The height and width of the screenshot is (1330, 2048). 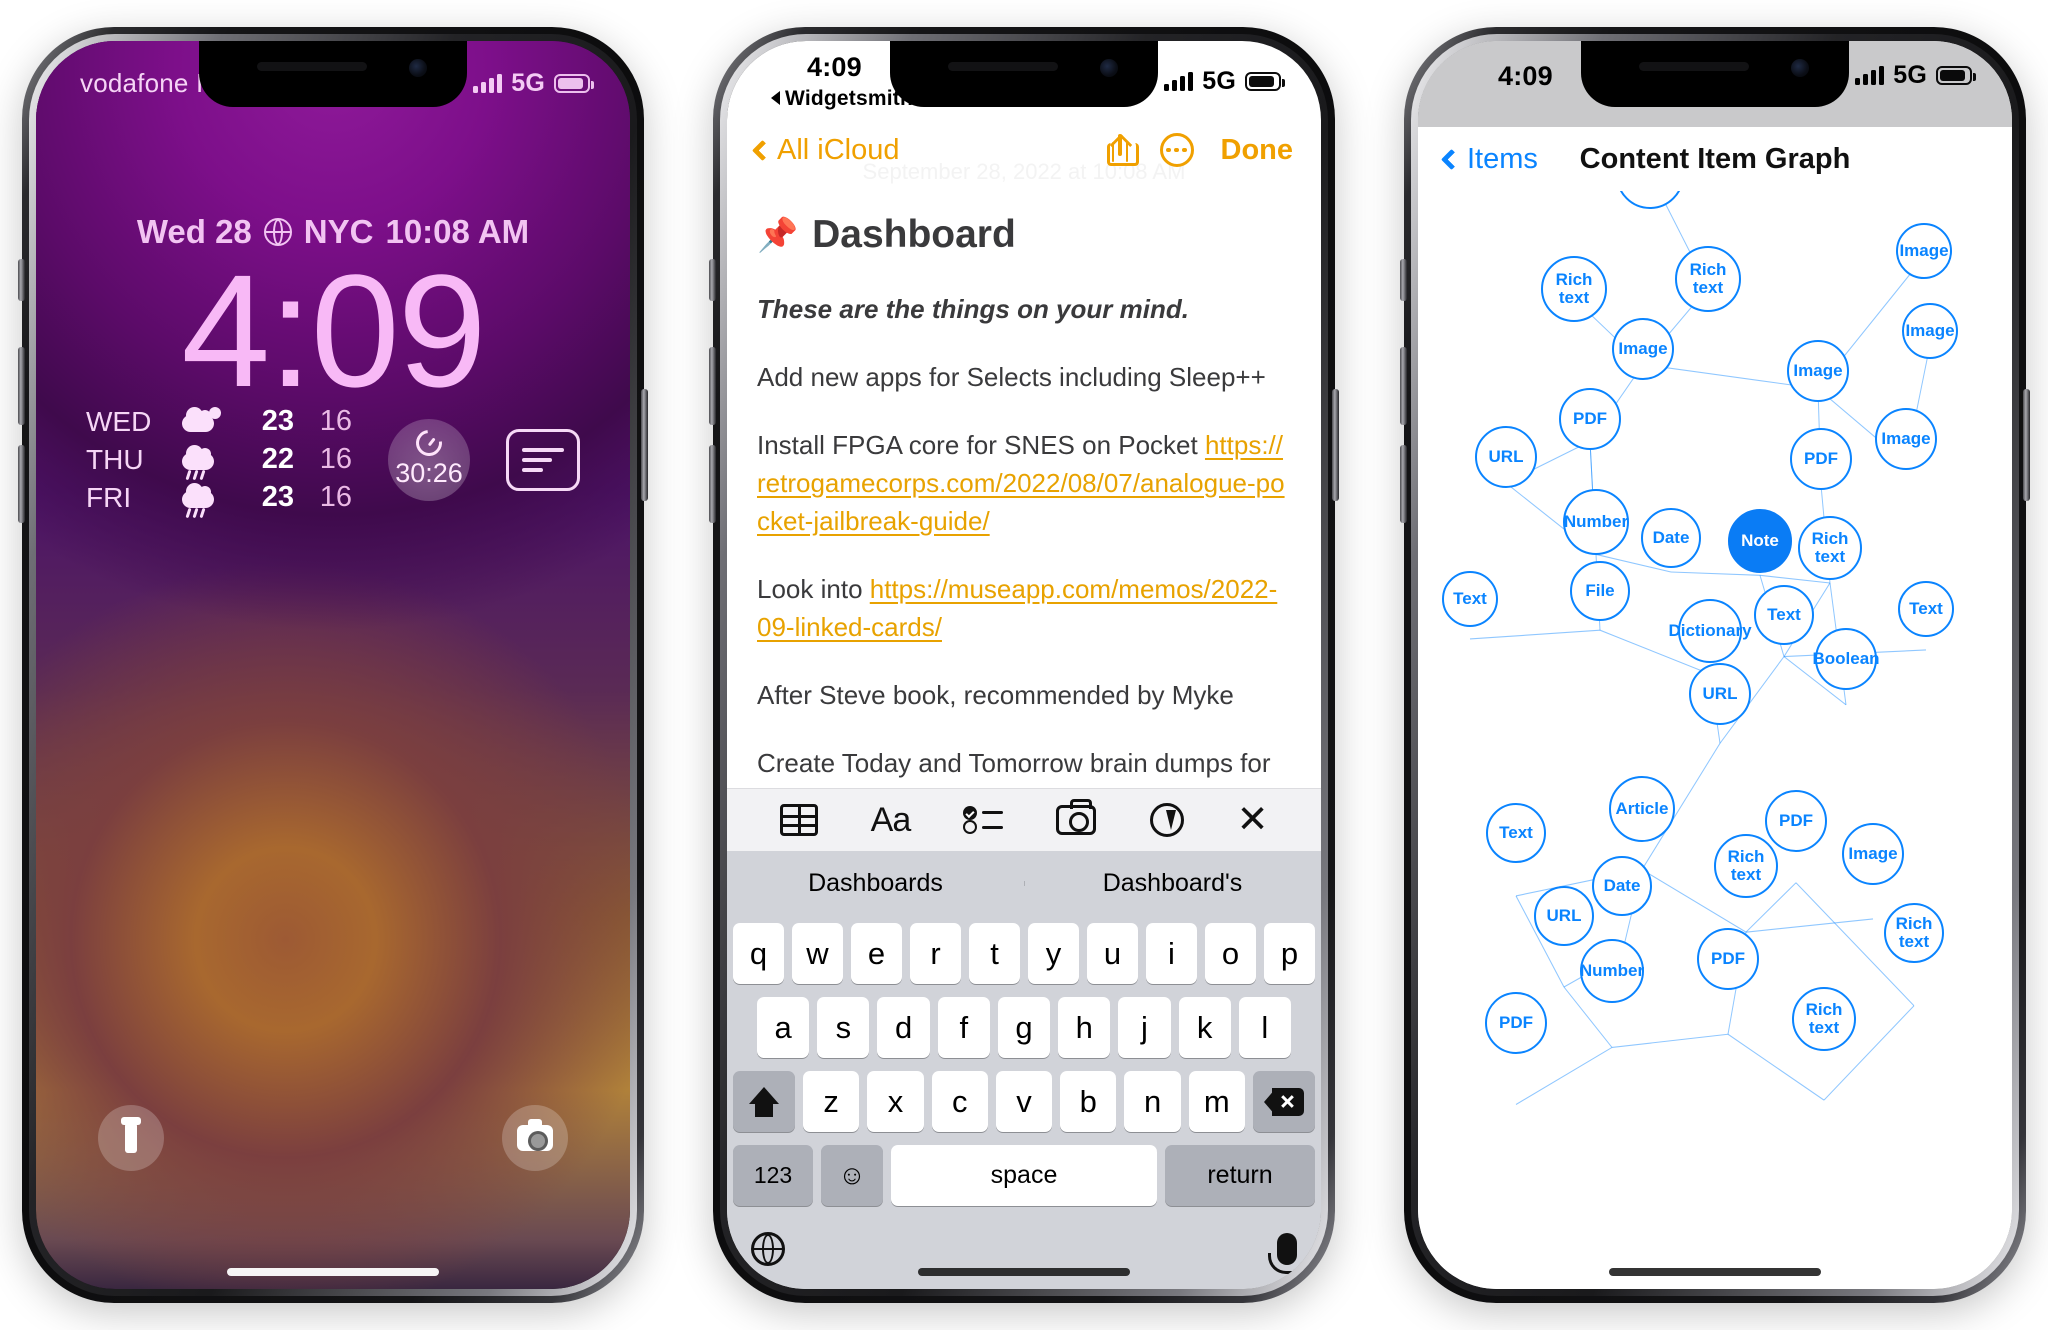 I want to click on table-icon, so click(x=798, y=820).